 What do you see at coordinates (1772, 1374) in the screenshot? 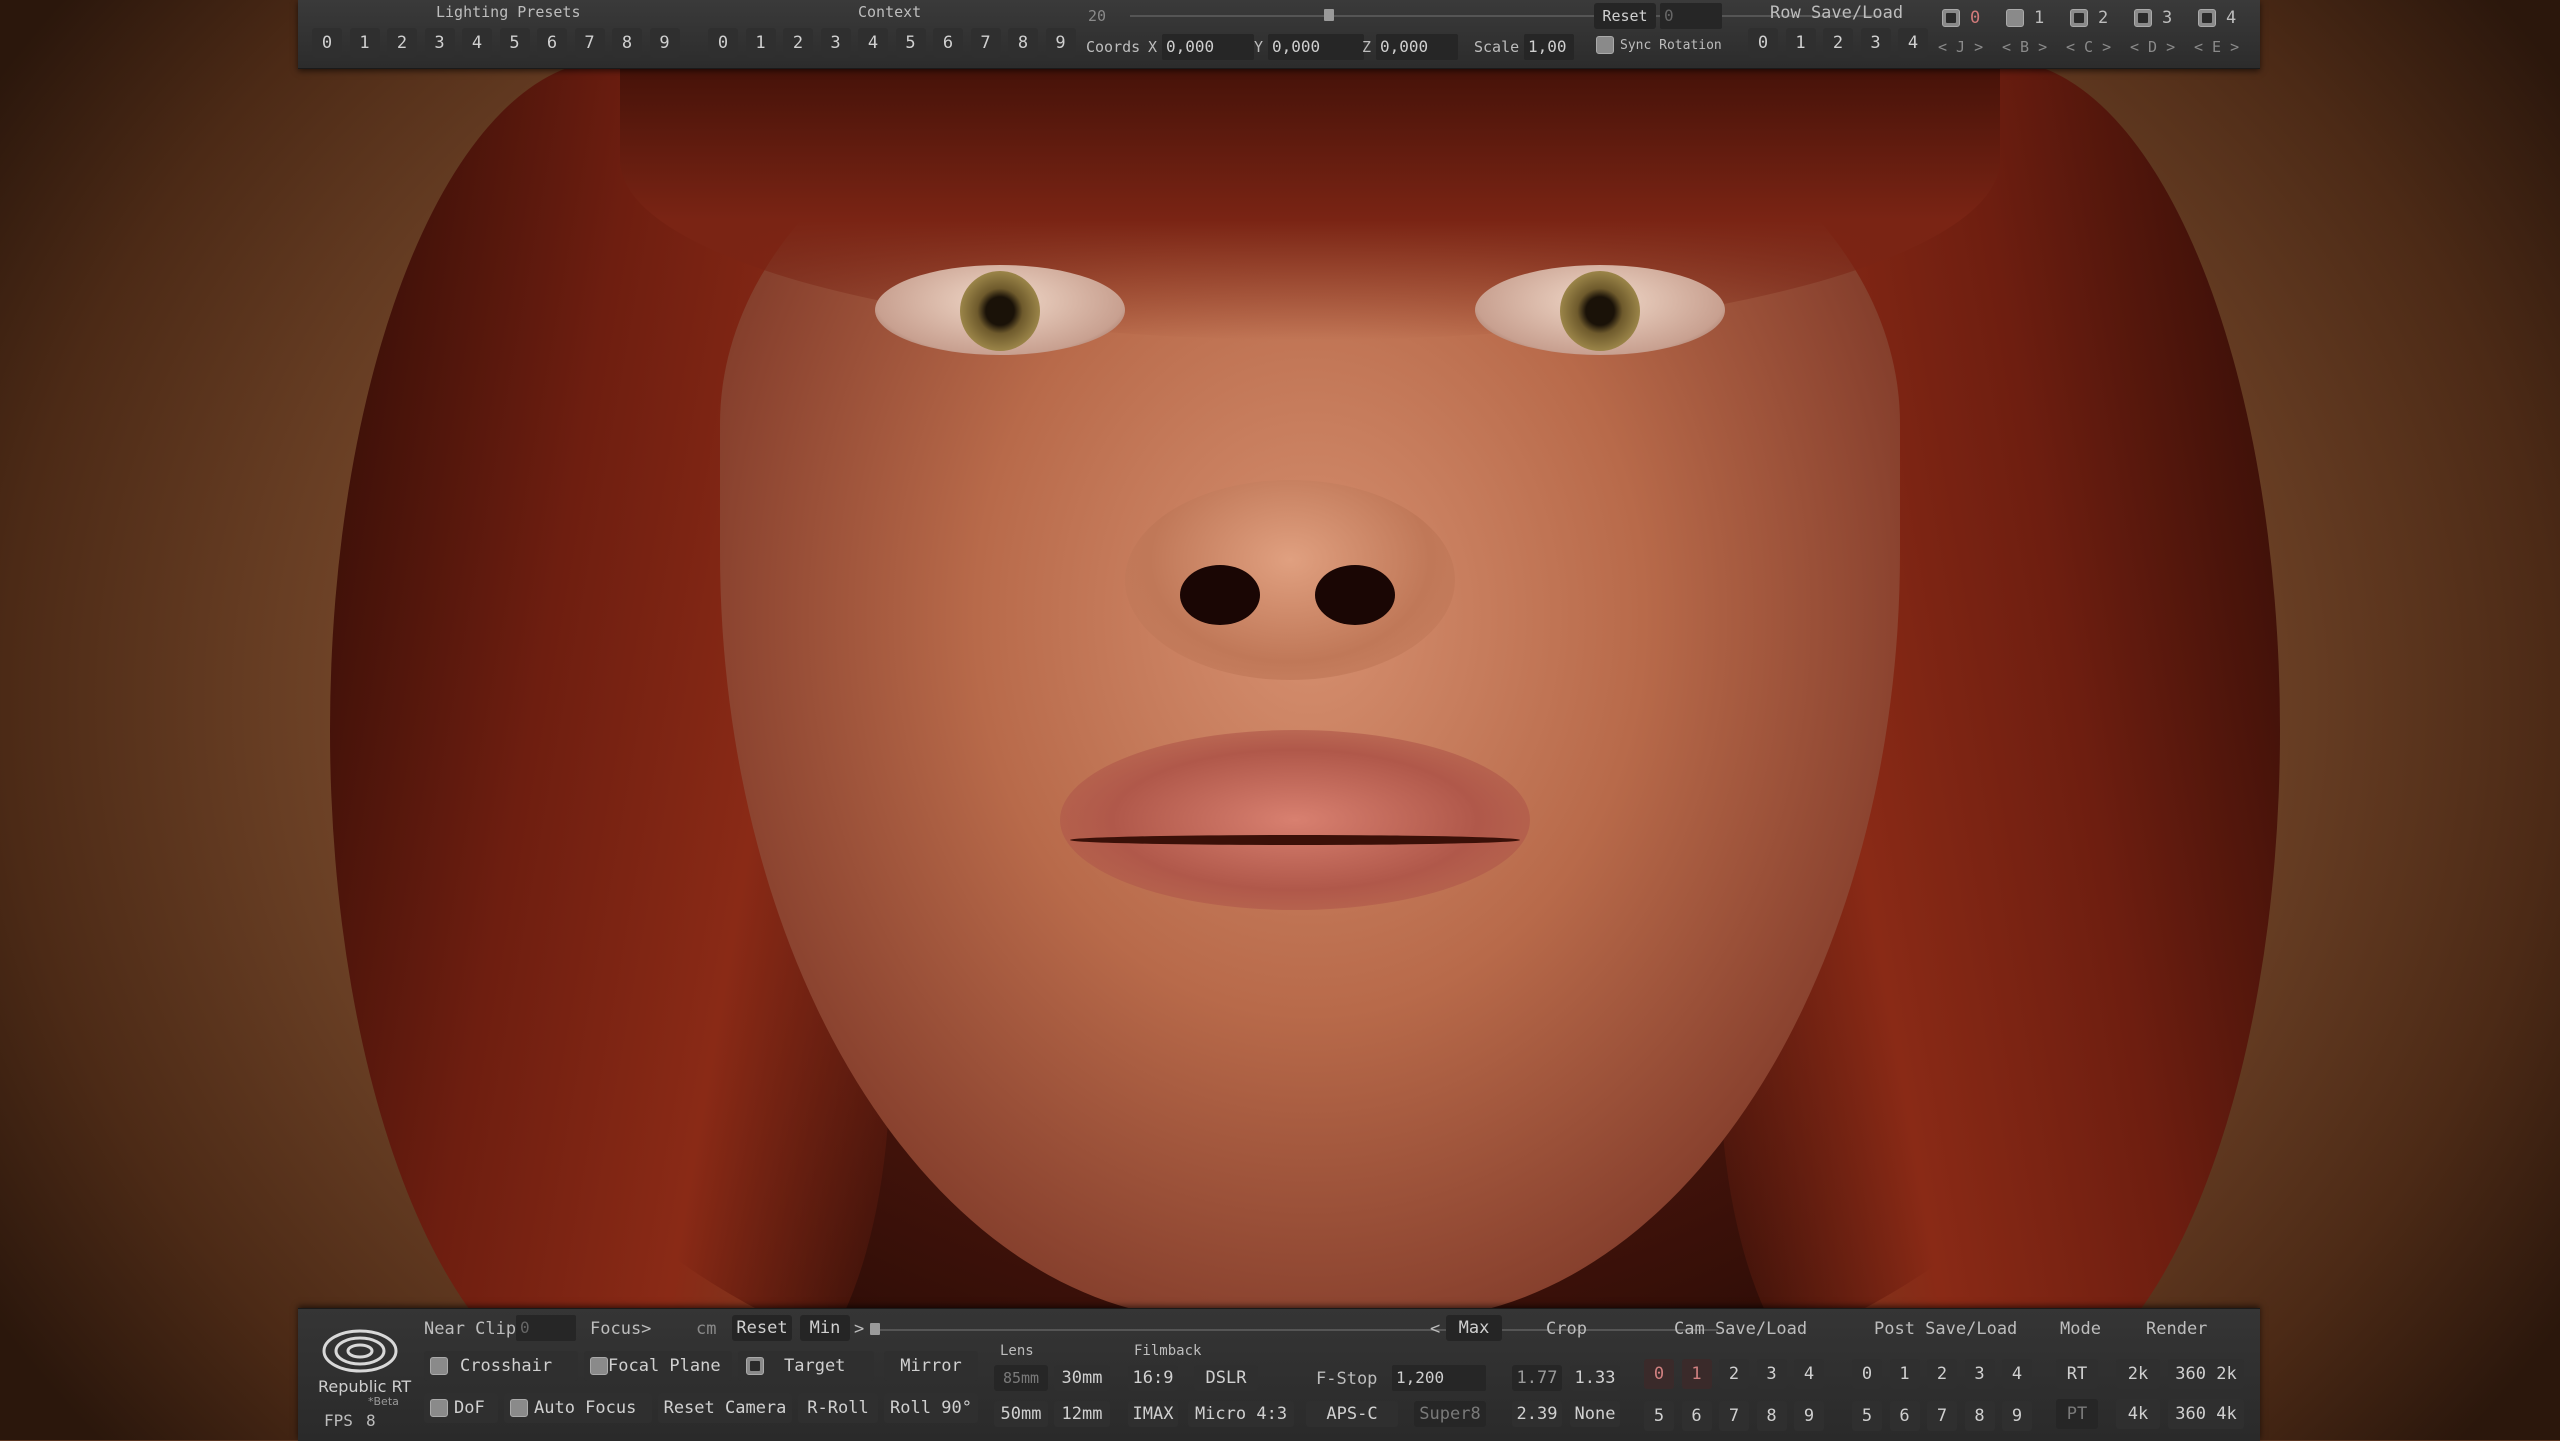
I see `cam-3-button: 3` at bounding box center [1772, 1374].